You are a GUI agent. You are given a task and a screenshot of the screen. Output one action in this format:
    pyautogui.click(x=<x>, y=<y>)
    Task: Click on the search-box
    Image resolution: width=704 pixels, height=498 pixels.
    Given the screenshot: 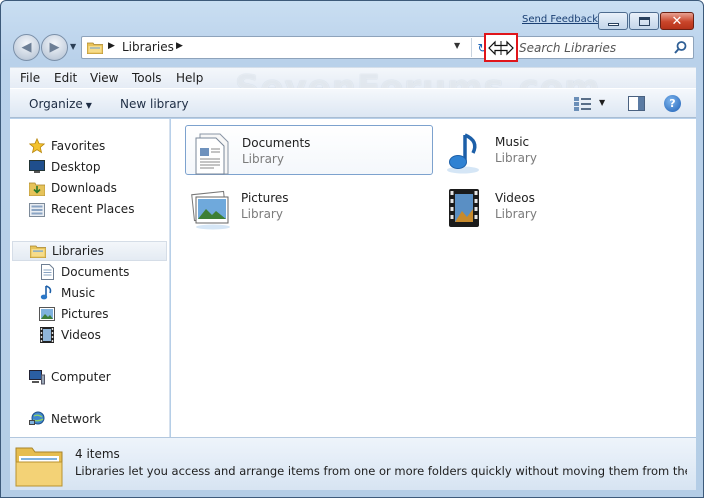 What is the action you would take?
    pyautogui.click(x=604, y=47)
    